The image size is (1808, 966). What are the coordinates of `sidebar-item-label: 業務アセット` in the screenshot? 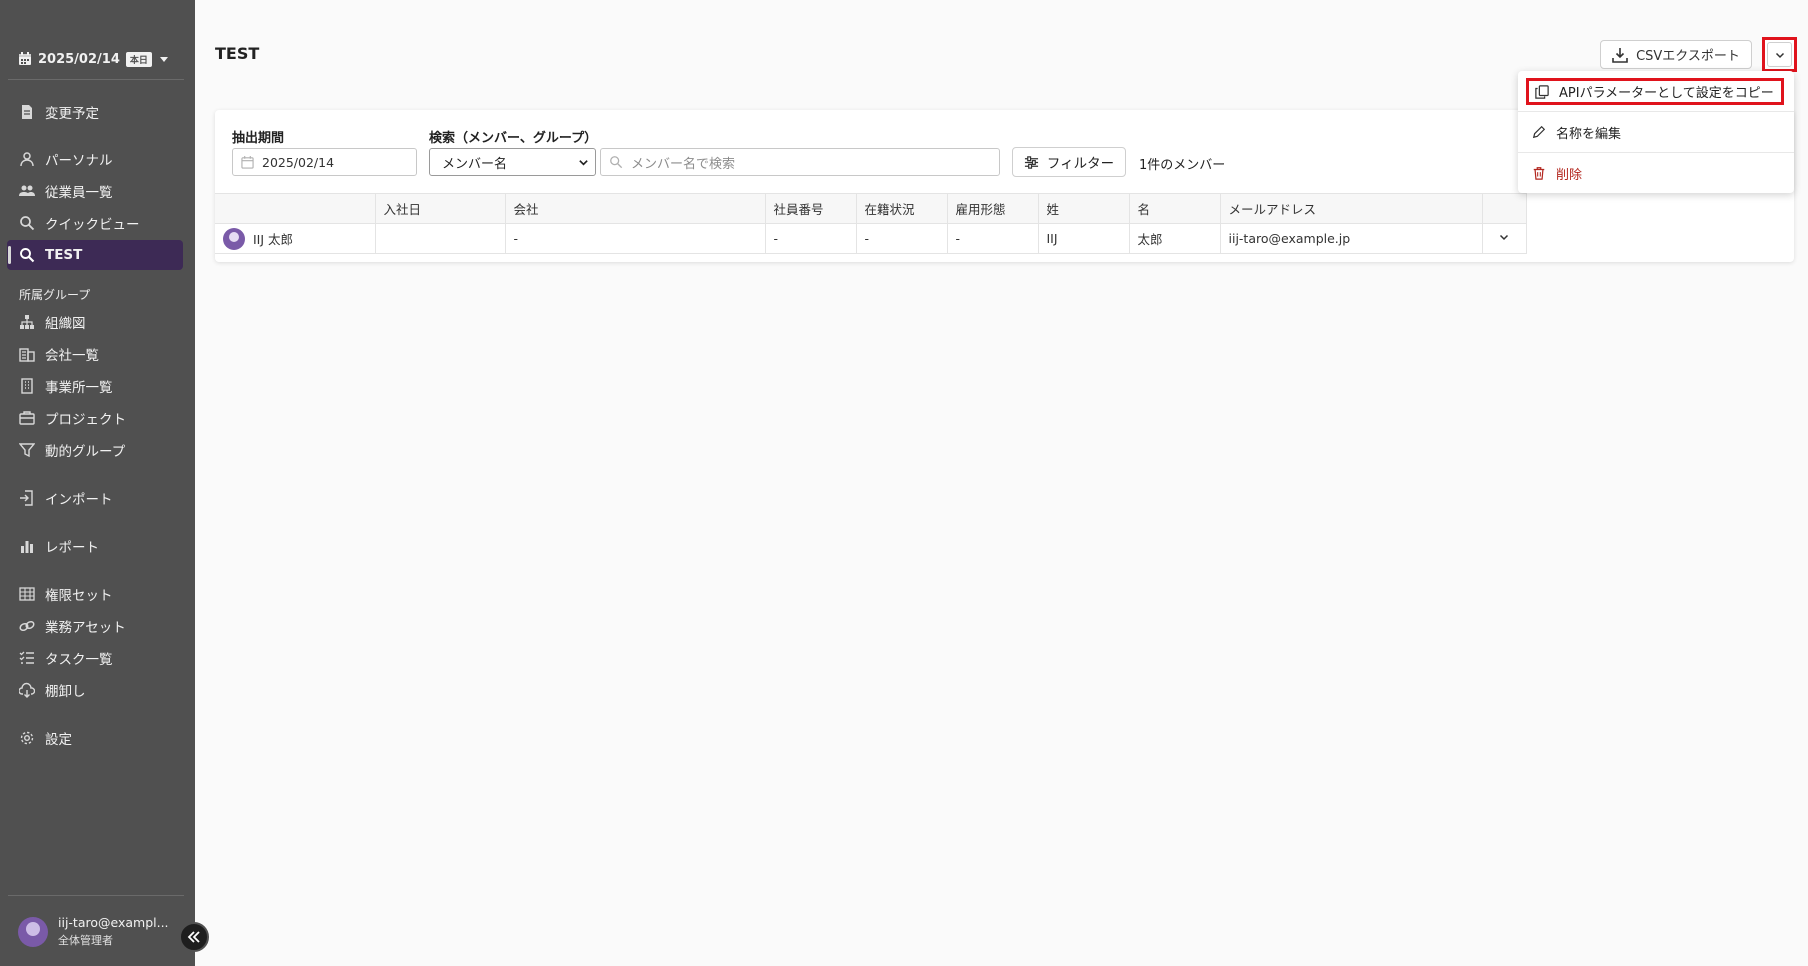 It's located at (85, 628).